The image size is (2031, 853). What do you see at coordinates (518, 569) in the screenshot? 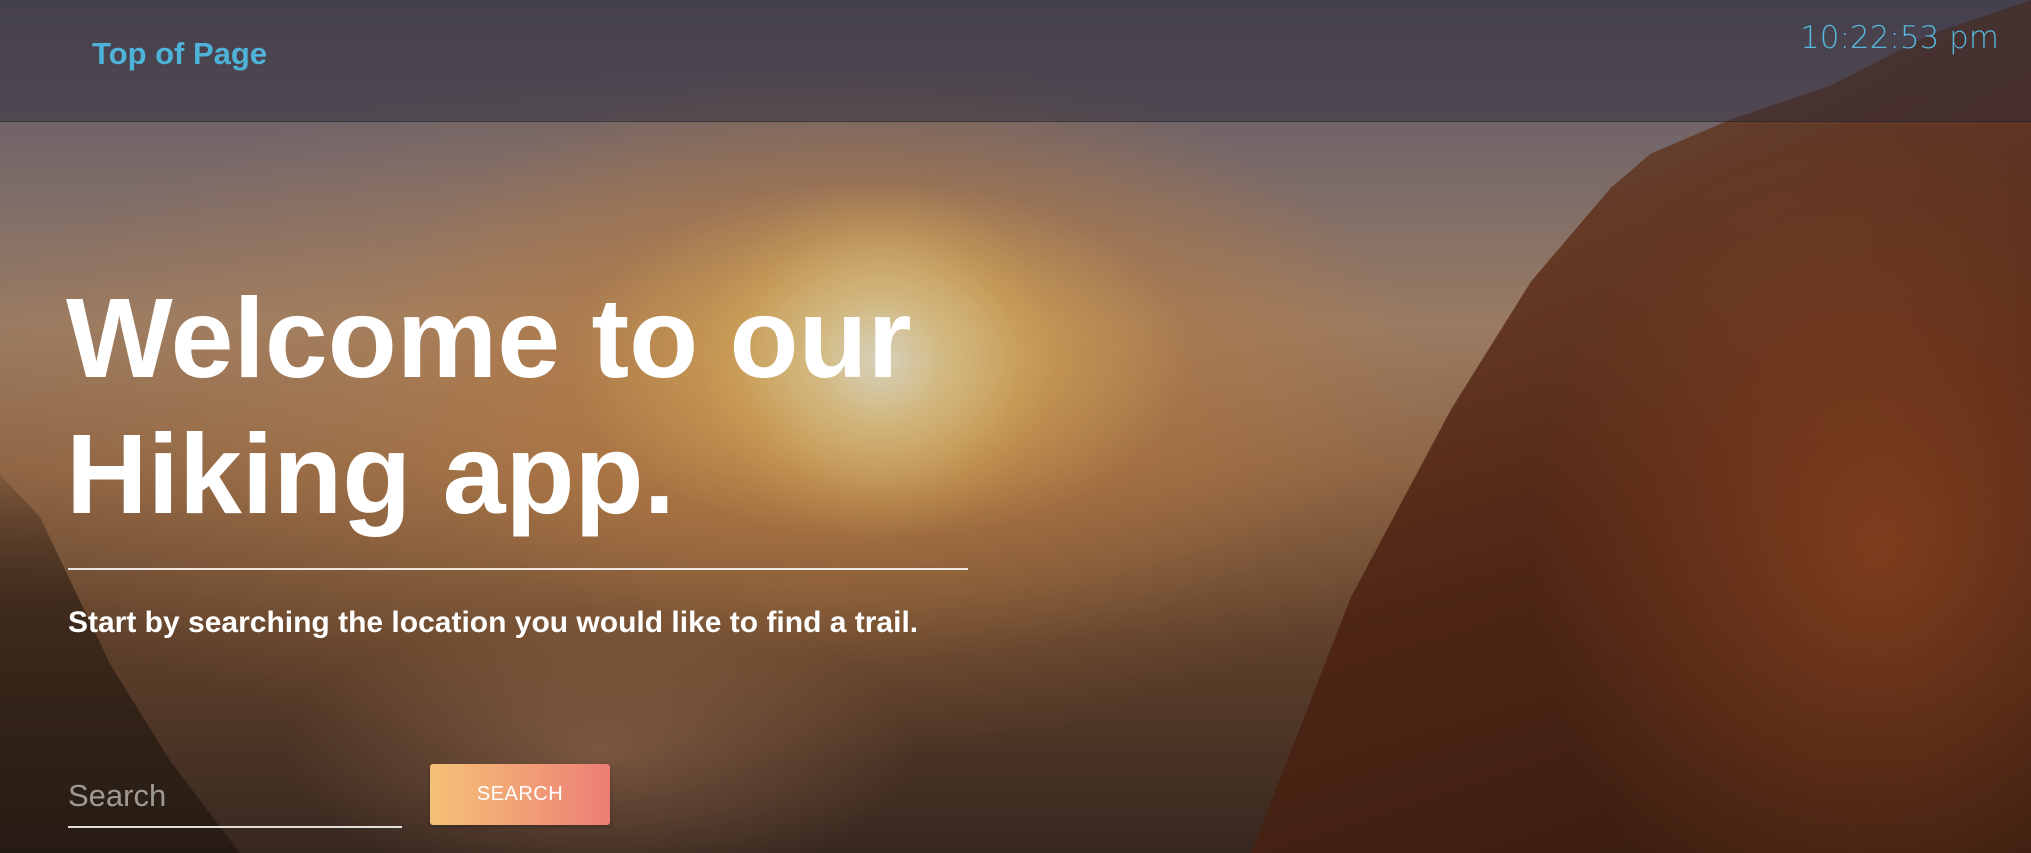
I see `hero-divider` at bounding box center [518, 569].